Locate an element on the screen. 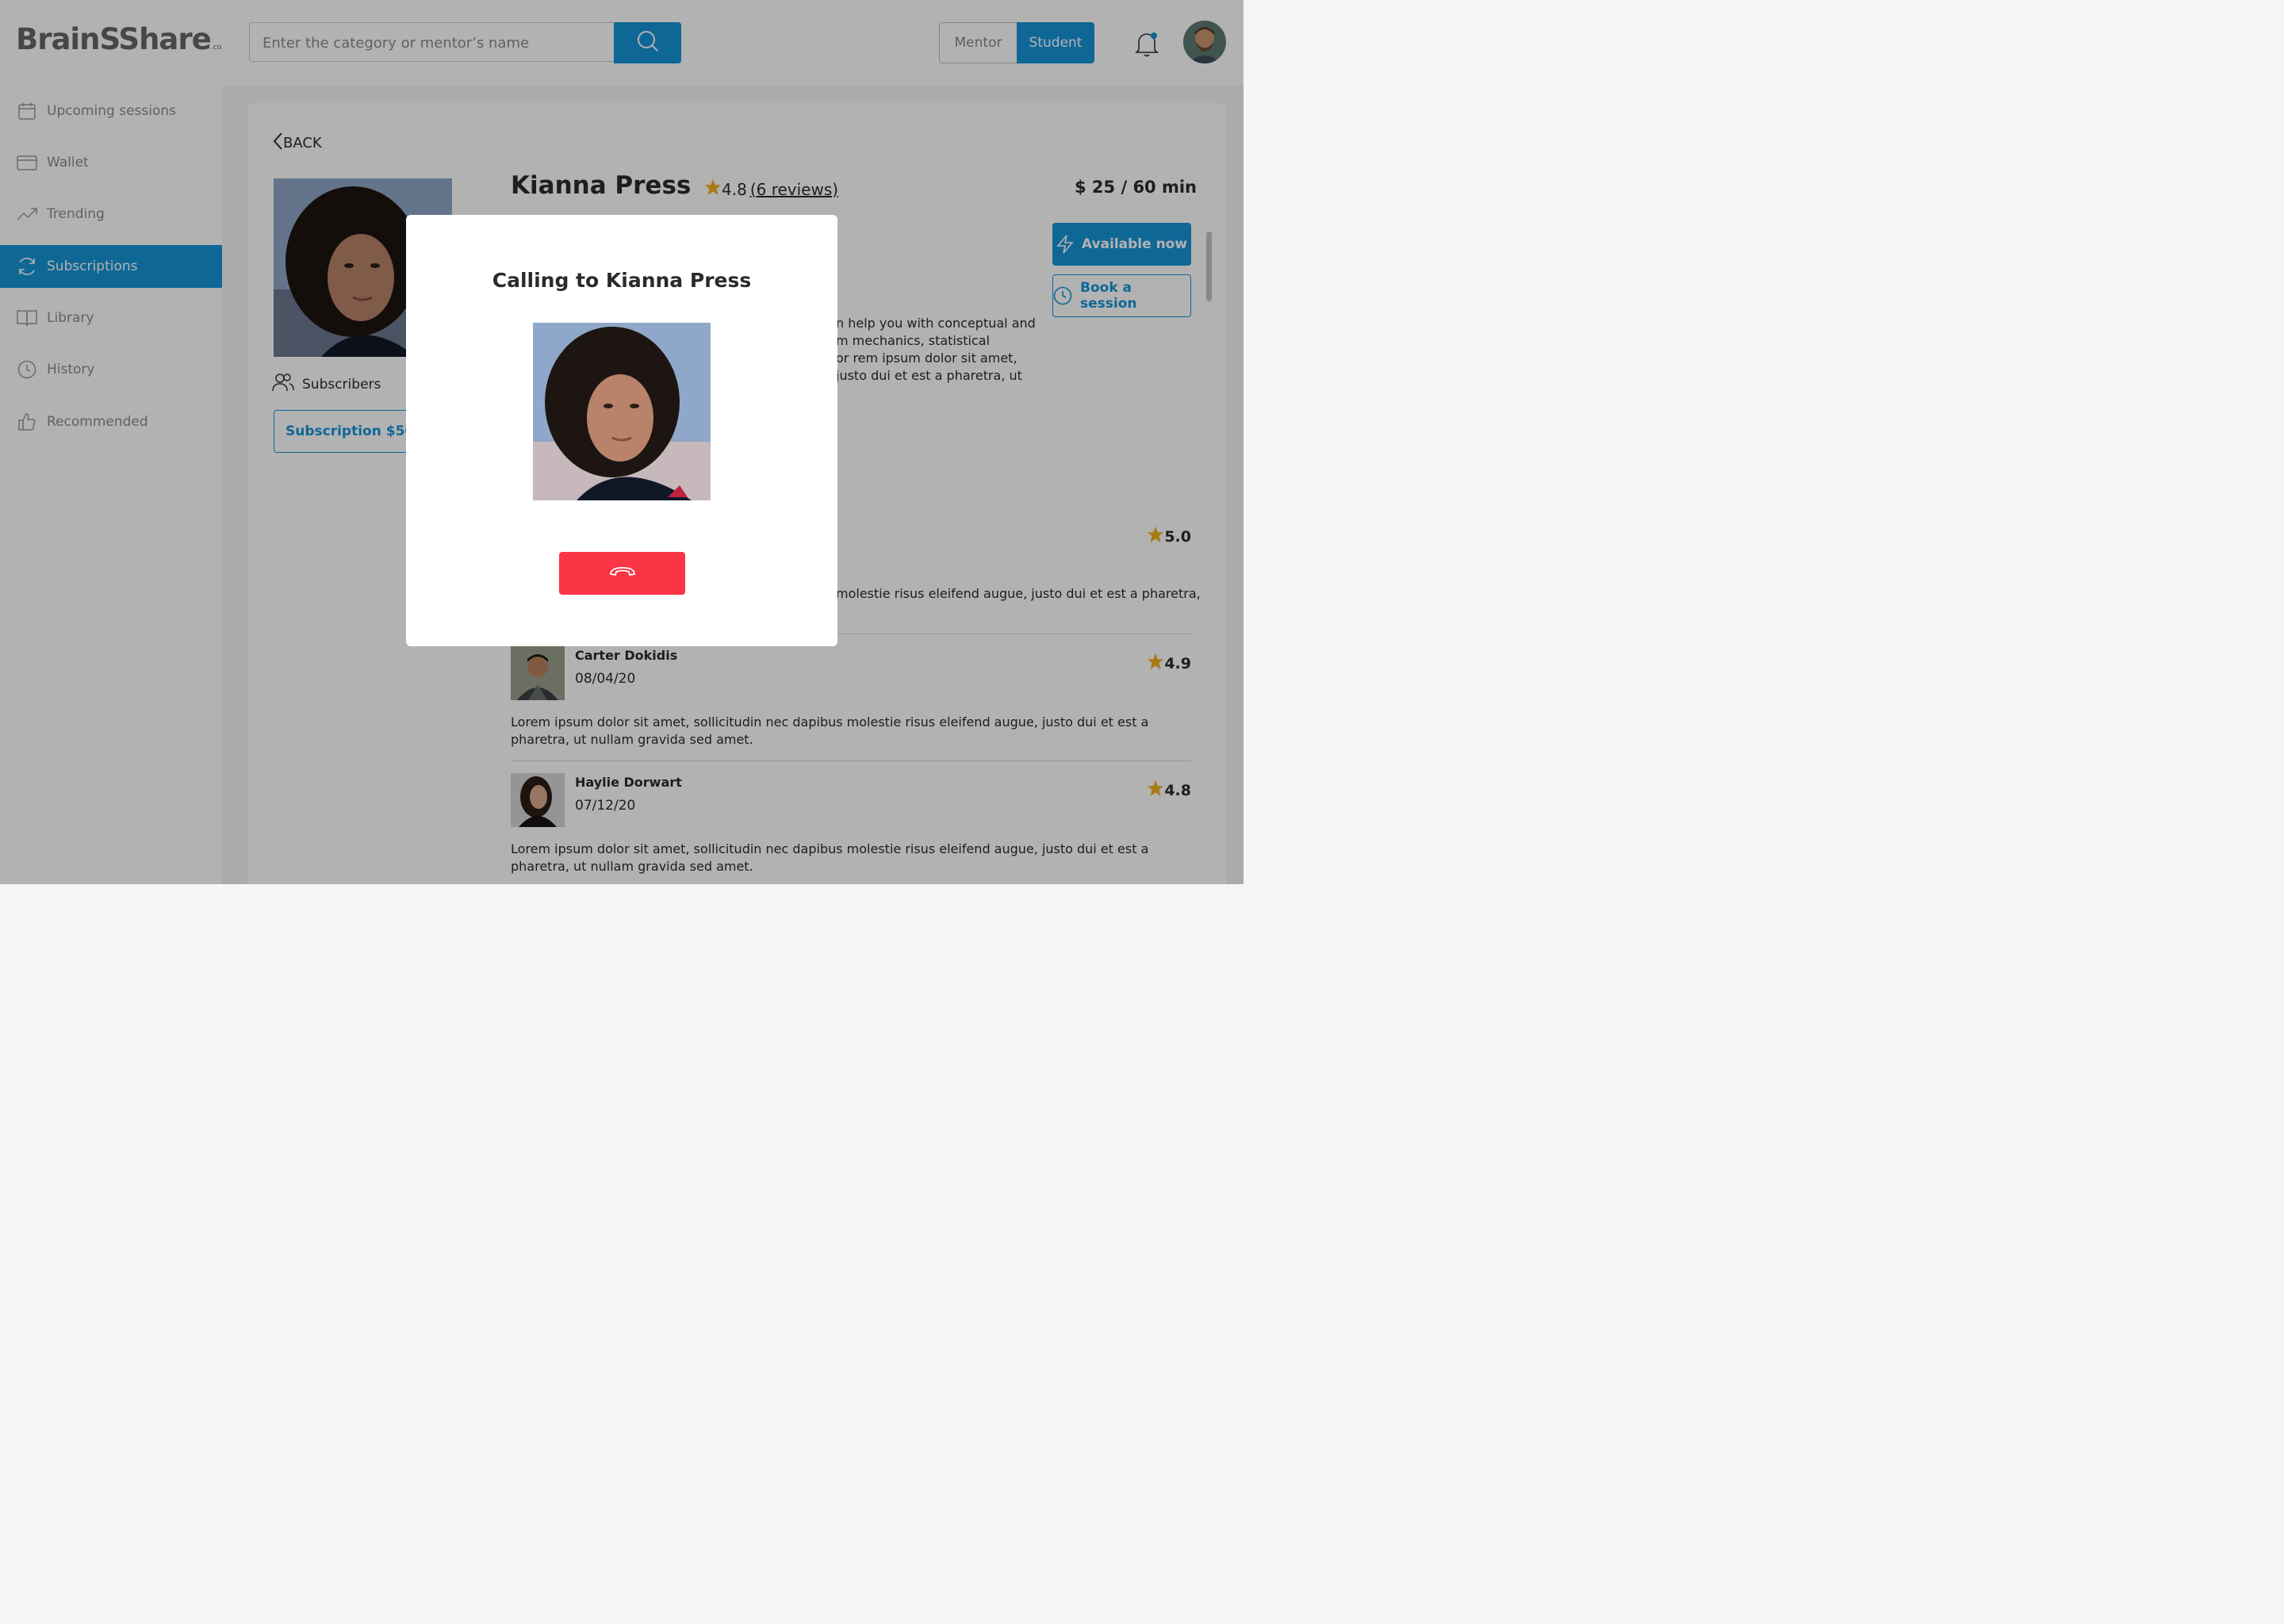  hang-up-button is located at coordinates (622, 573).